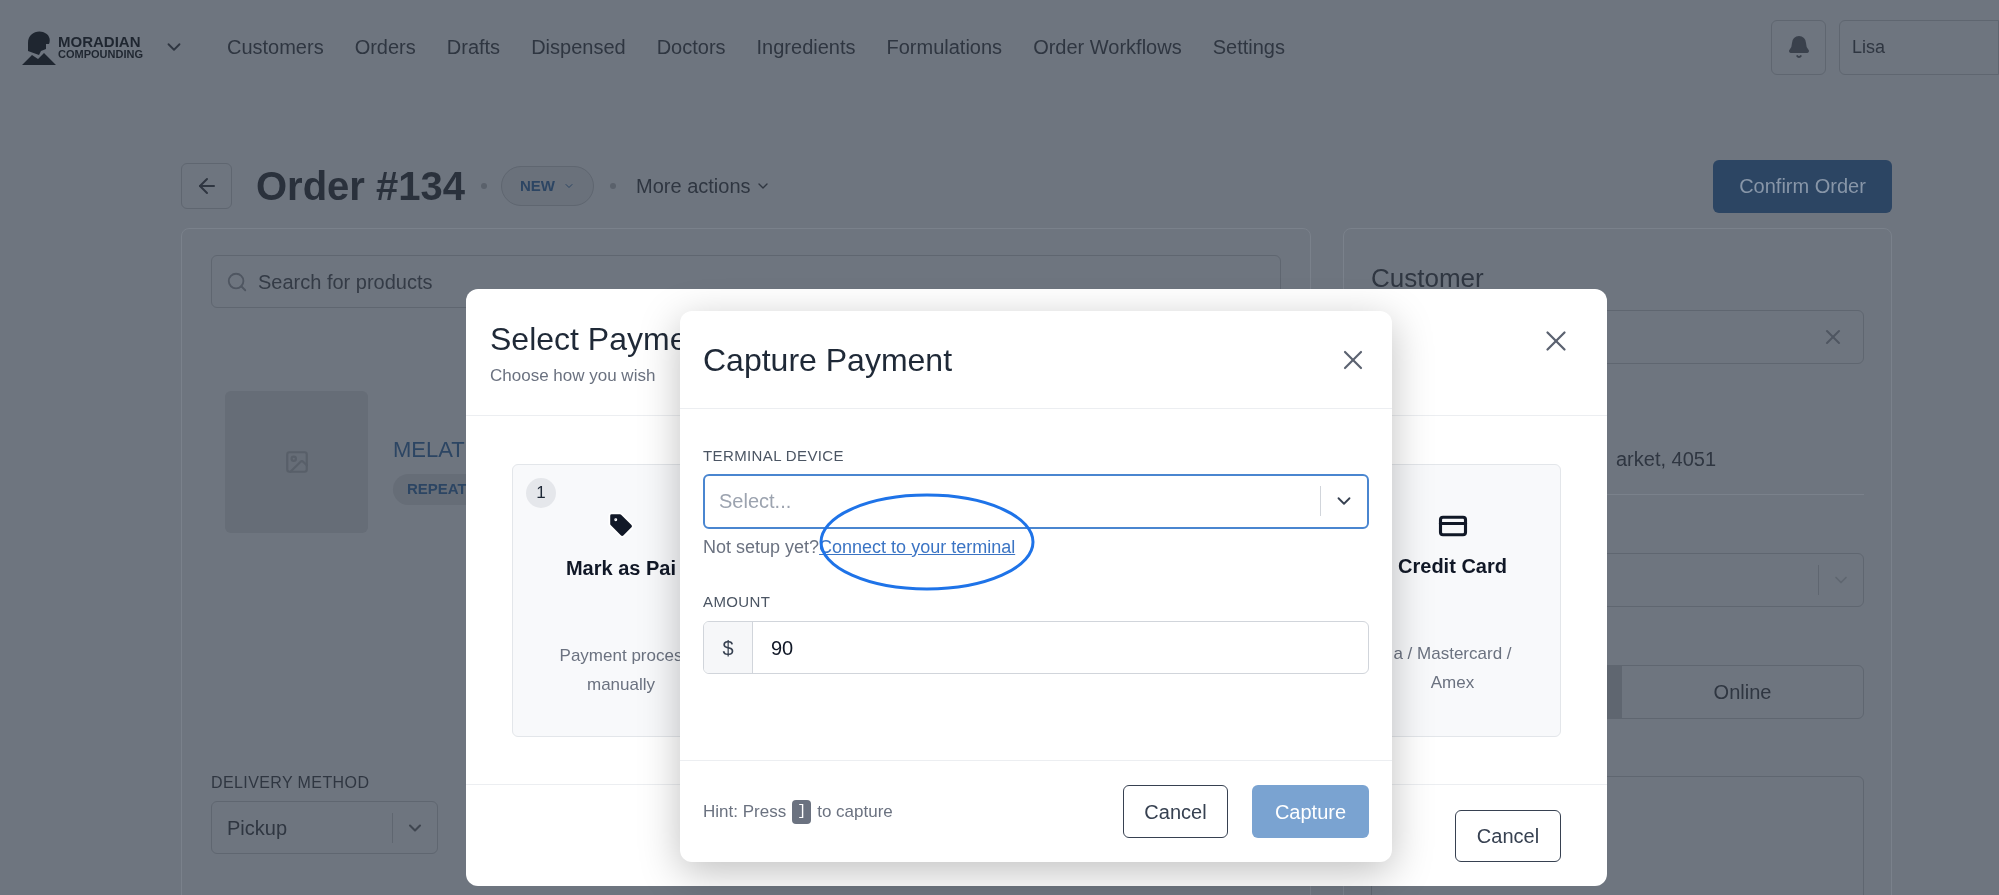 This screenshot has width=1999, height=895. Describe the element at coordinates (361, 186) in the screenshot. I see `order-title: Order #134` at that location.